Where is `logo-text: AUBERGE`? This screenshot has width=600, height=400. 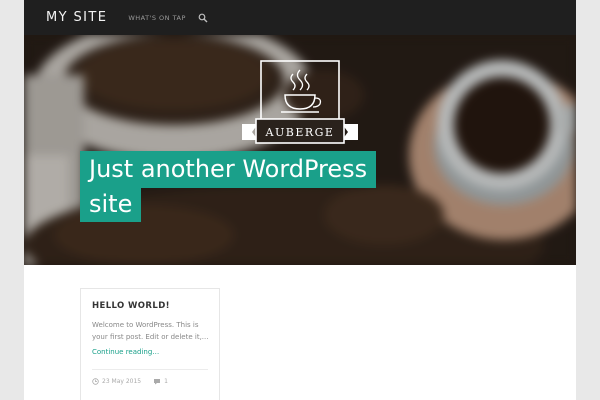 logo-text: AUBERGE is located at coordinates (300, 132).